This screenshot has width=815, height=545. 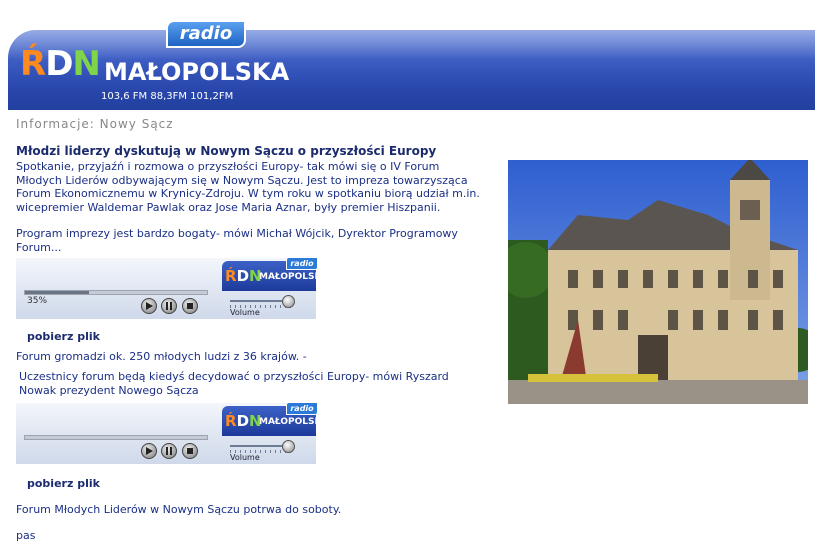 What do you see at coordinates (172, 288) in the screenshot?
I see `audio-player-1: radio ŔDN MAŁOPOLSKA 35% Volume` at bounding box center [172, 288].